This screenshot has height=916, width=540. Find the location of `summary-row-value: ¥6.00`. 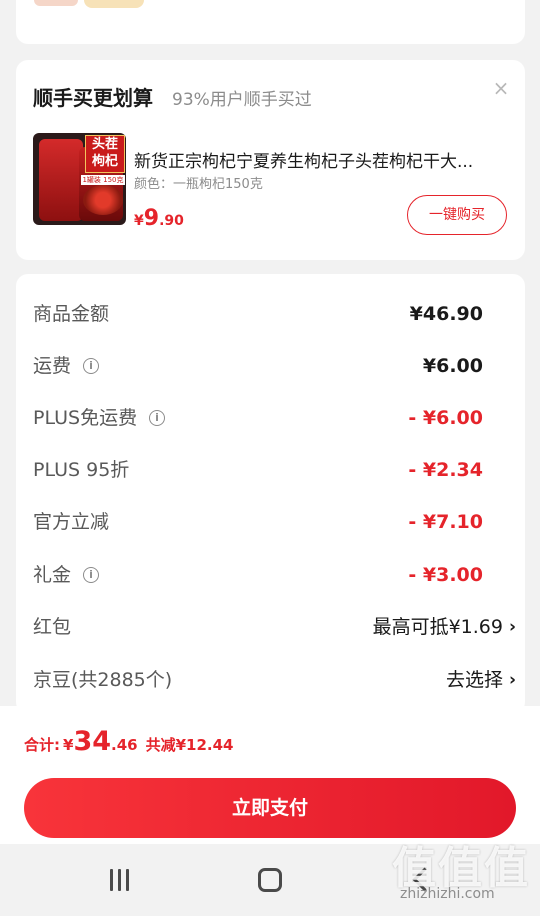

summary-row-value: ¥6.00 is located at coordinates (452, 366).